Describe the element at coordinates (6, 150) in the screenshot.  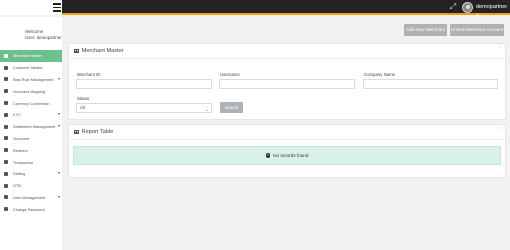
I see `redeem-icon` at that location.